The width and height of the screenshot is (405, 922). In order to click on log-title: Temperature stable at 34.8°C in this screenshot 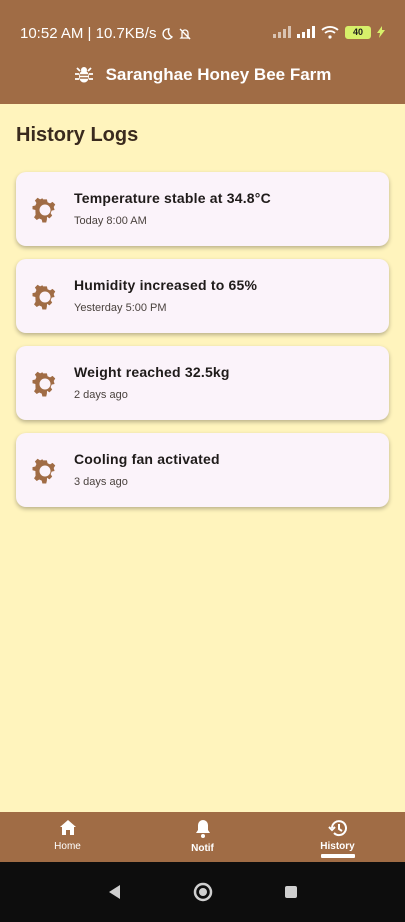, I will do `click(172, 198)`.